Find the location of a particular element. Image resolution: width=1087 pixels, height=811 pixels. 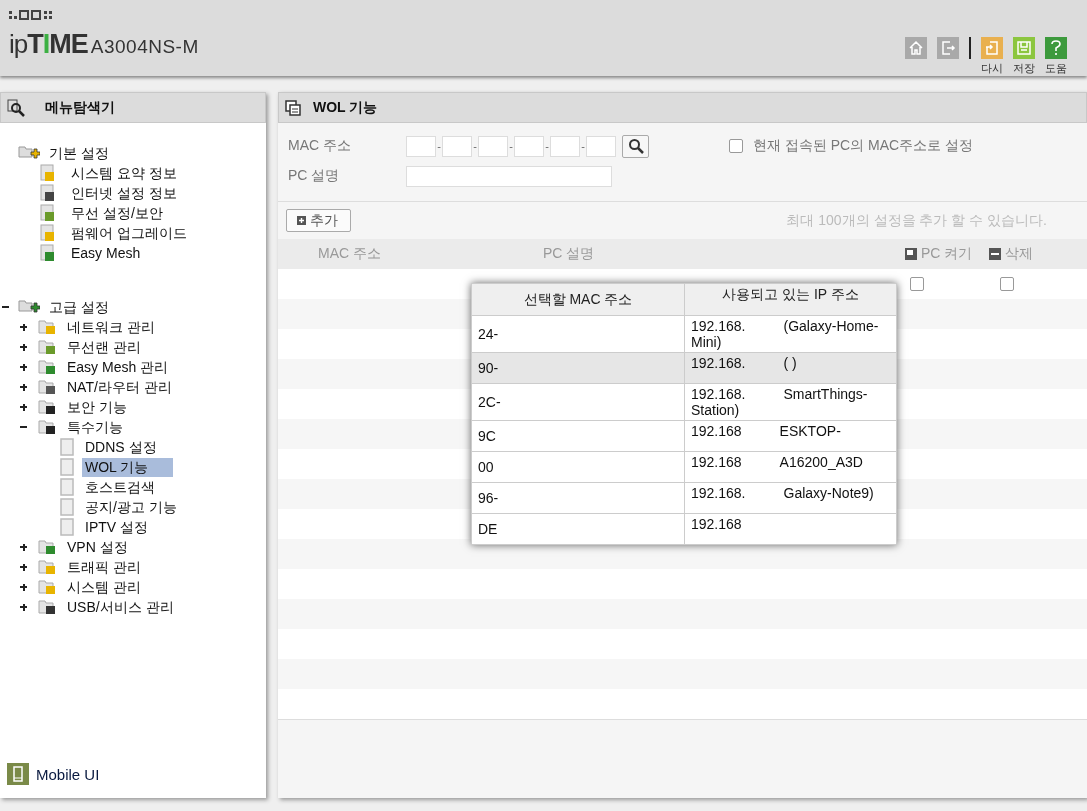

brand-logo: ipTIME is located at coordinates (48, 44).